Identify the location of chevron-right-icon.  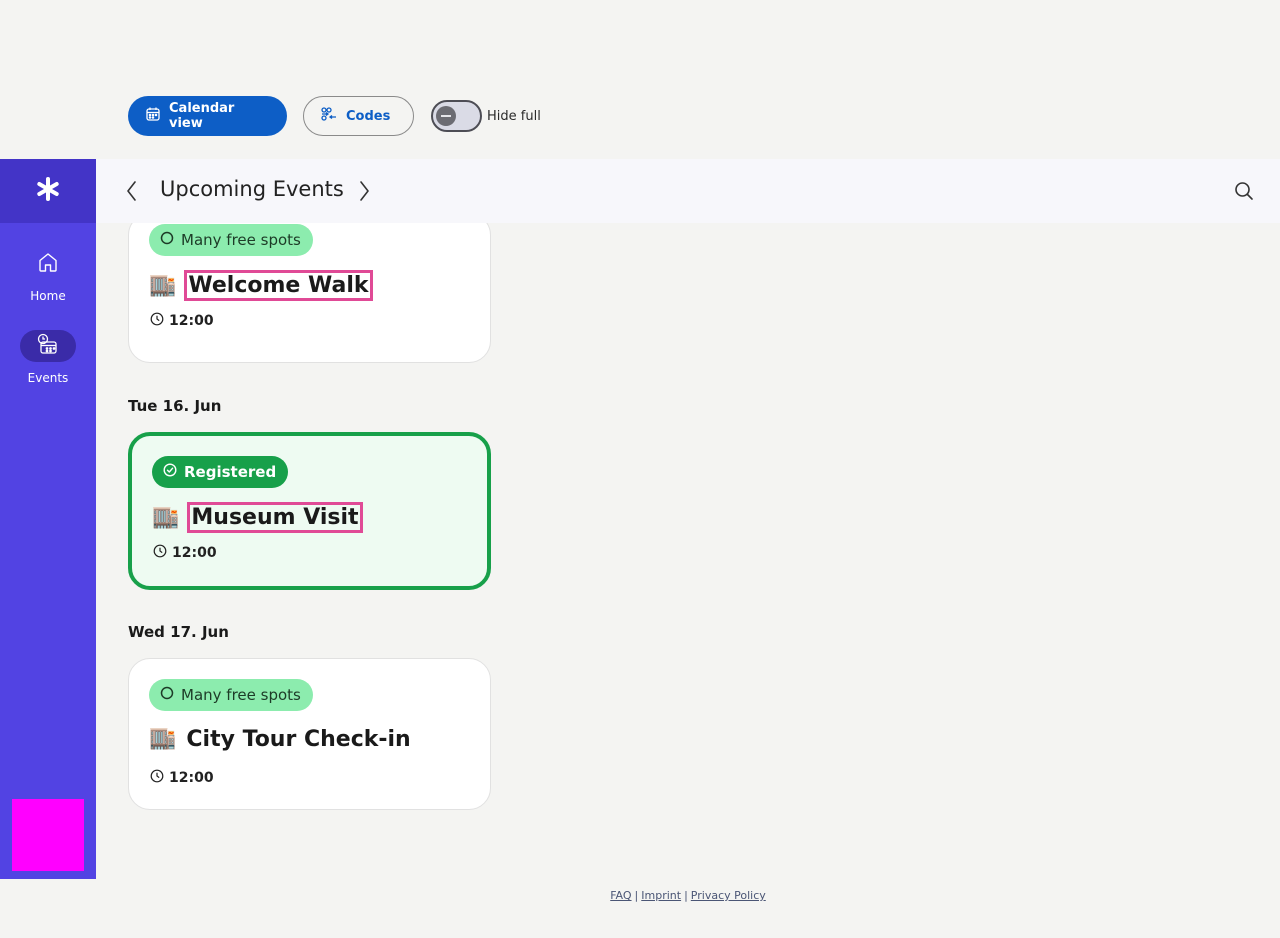
(364, 191).